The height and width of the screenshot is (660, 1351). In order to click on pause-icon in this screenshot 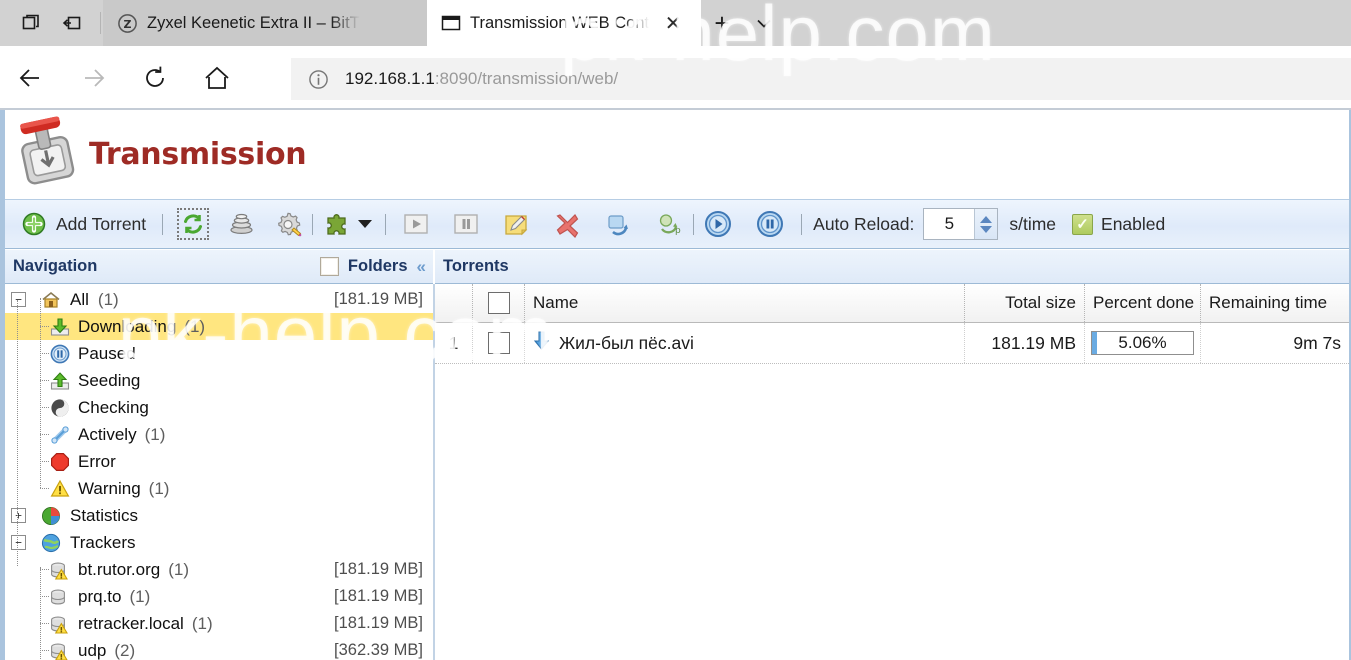, I will do `click(466, 224)`.